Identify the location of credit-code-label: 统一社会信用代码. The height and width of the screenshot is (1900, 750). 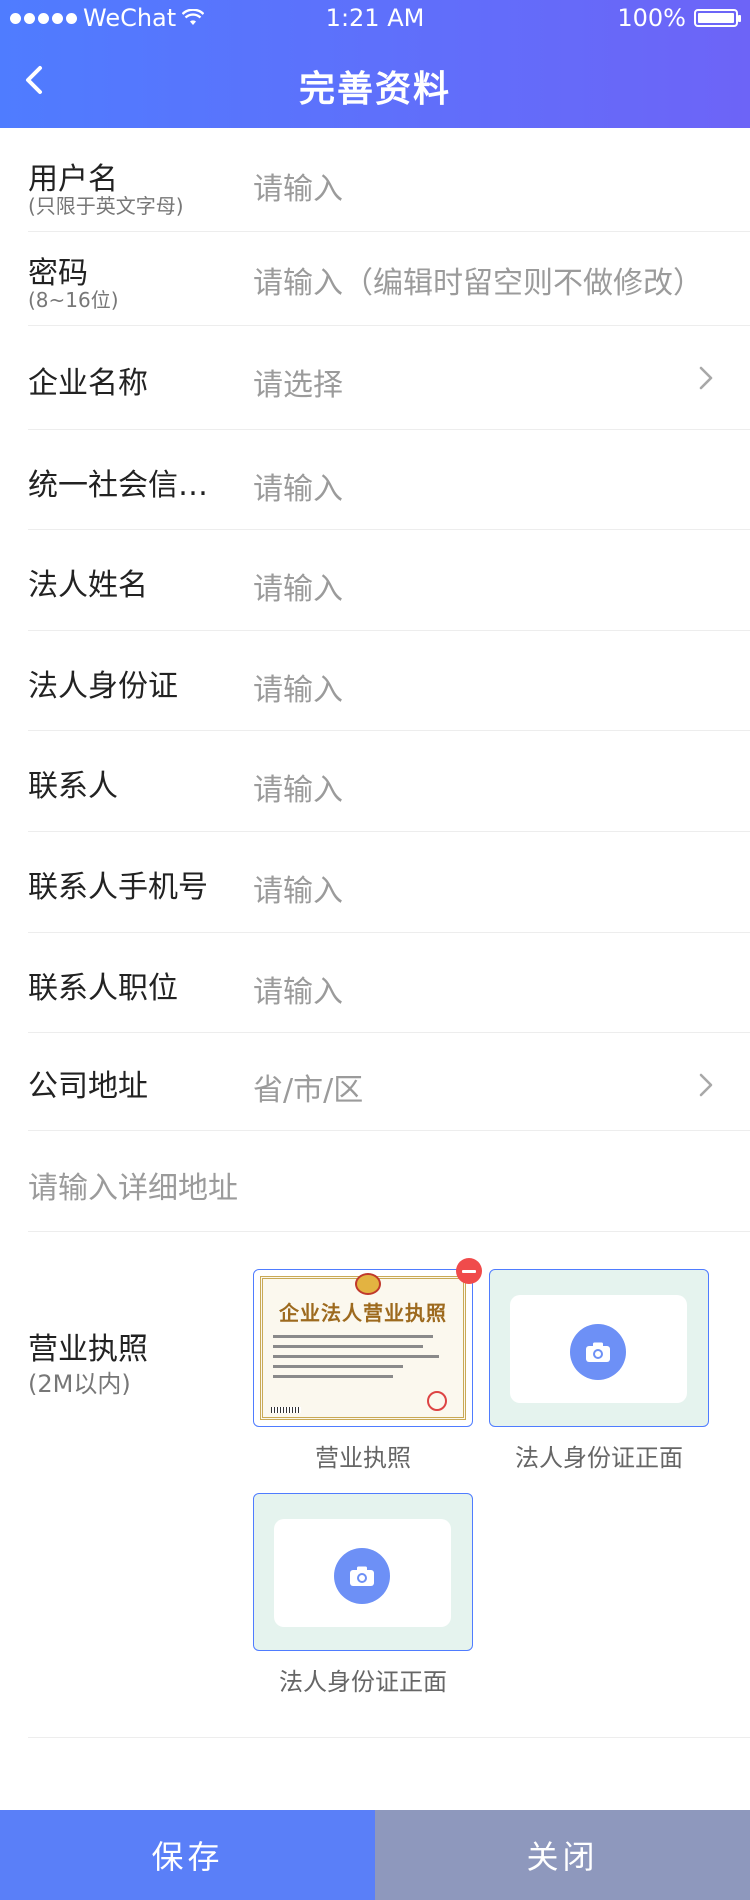
(130, 485).